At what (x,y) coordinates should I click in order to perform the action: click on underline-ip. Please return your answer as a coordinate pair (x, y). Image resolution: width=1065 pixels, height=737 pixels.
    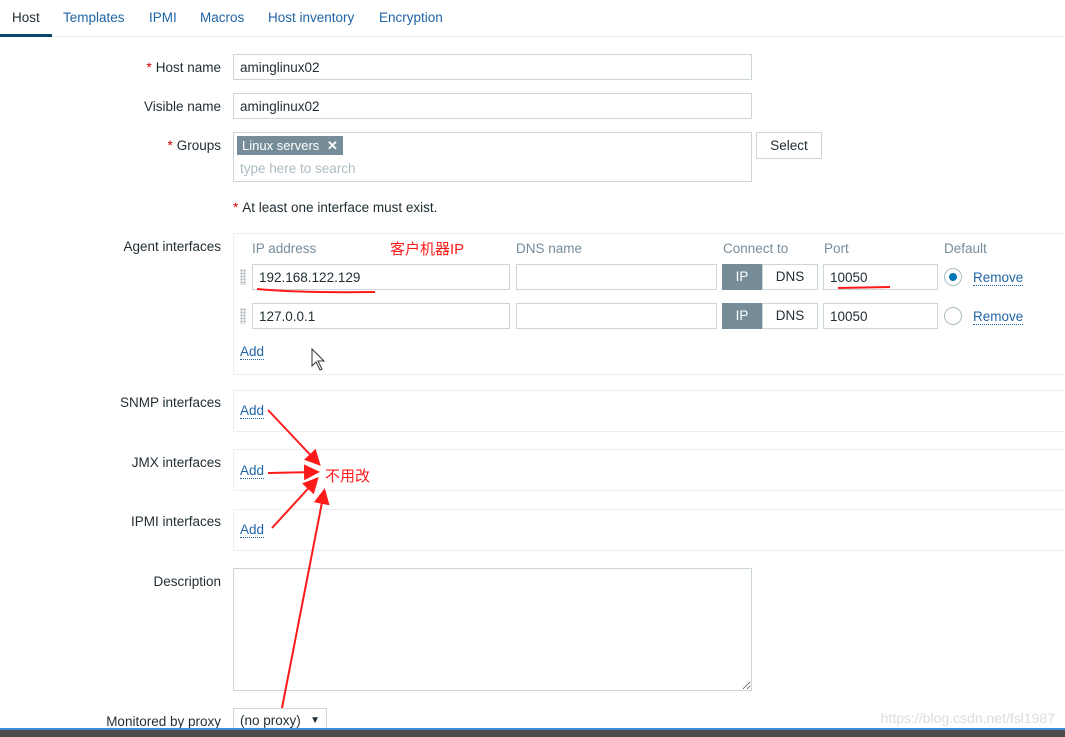
    Looking at the image, I should click on (316, 291).